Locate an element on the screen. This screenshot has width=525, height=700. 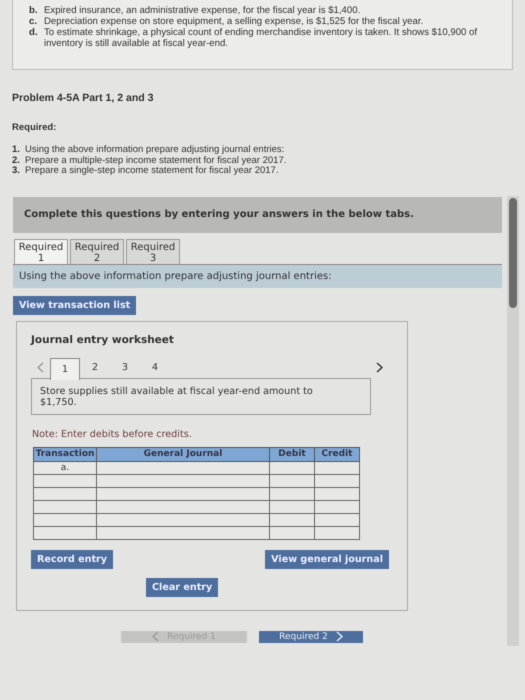
tab-prompt: Using the above information prepare adjusting journal entries: is located at coordinates (257, 276).